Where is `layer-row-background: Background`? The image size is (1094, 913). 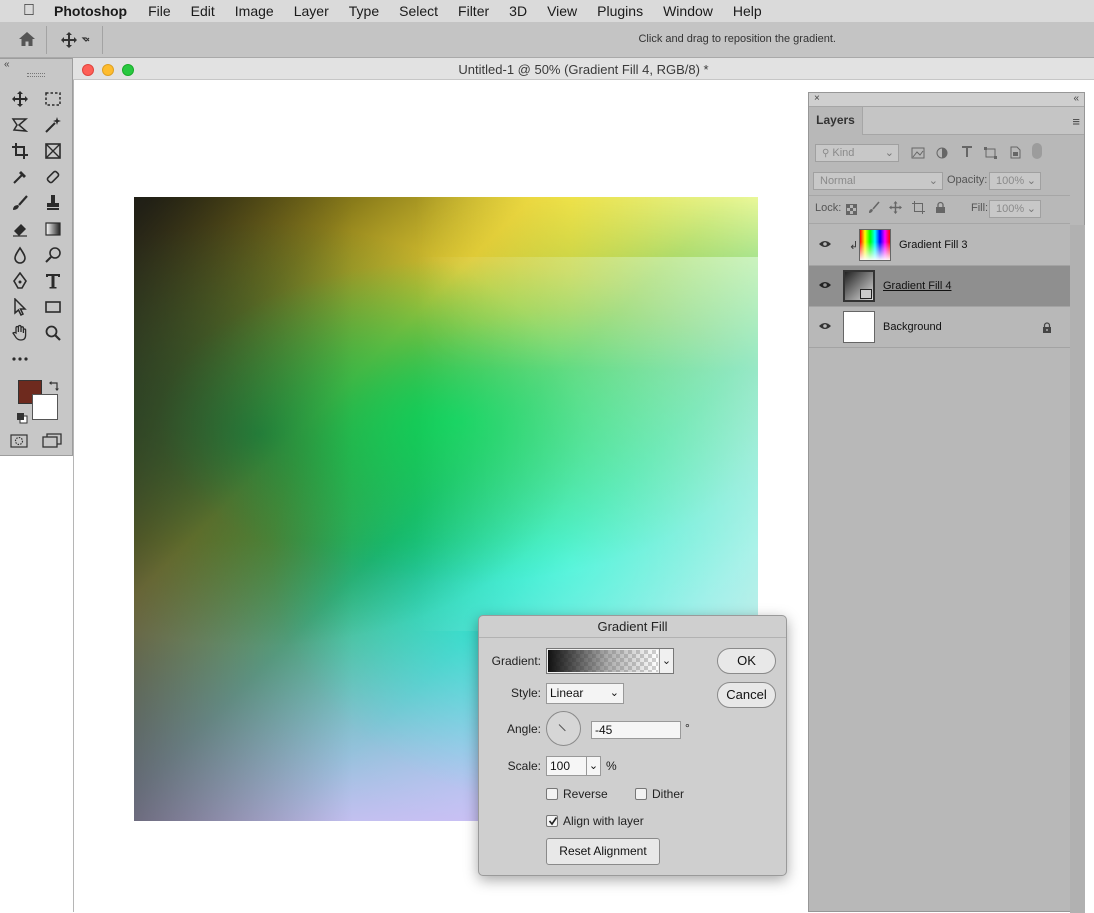
layer-row-background: Background is located at coordinates (939, 327).